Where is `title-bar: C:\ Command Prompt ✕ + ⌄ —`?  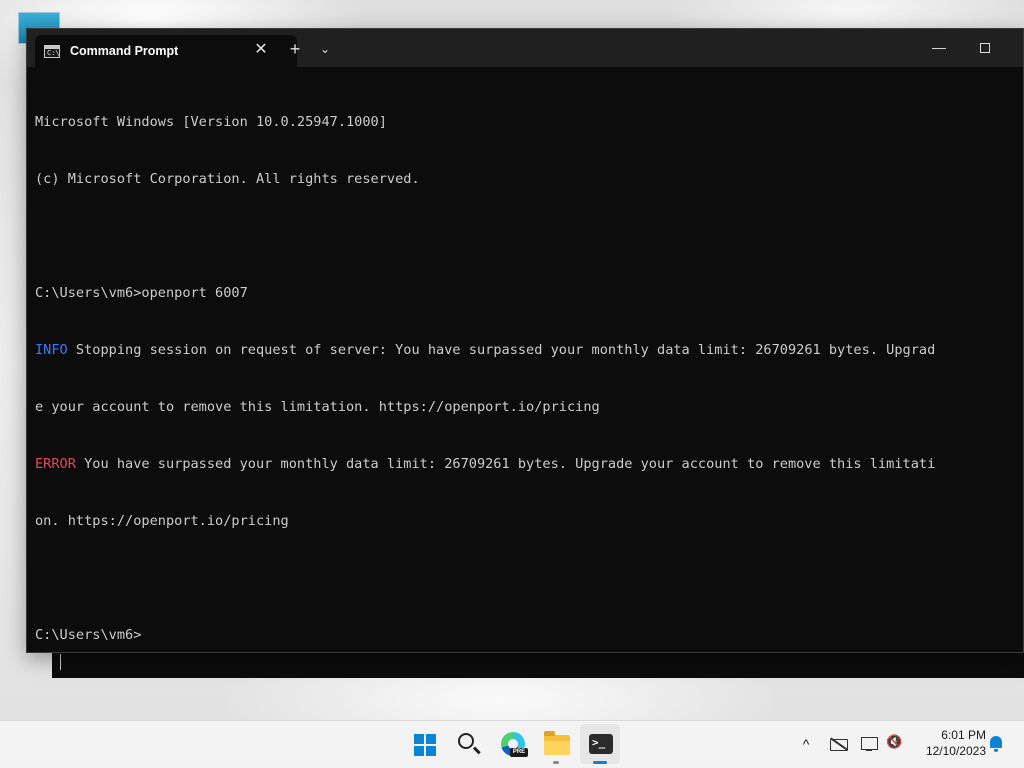 title-bar: C:\ Command Prompt ✕ + ⌄ — is located at coordinates (525, 48).